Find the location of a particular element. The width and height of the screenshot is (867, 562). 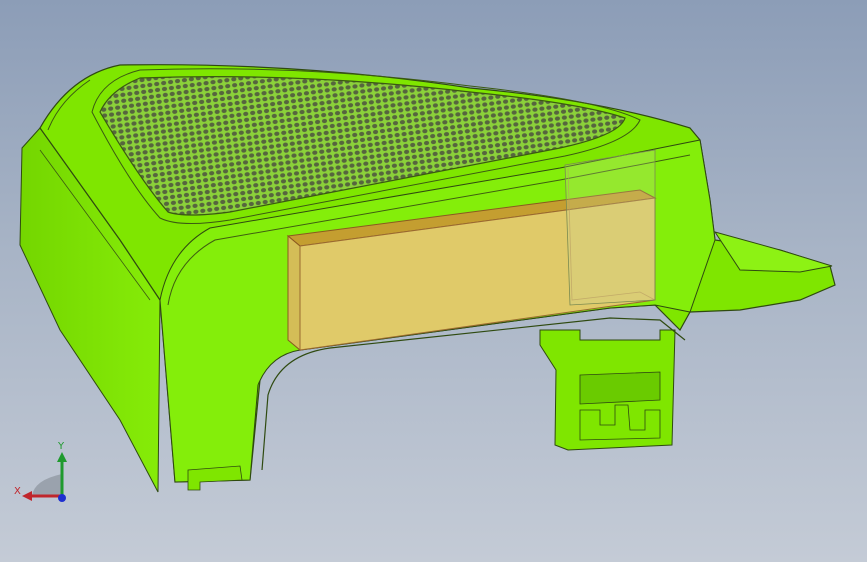

x-axis-head is located at coordinates (27, 496).